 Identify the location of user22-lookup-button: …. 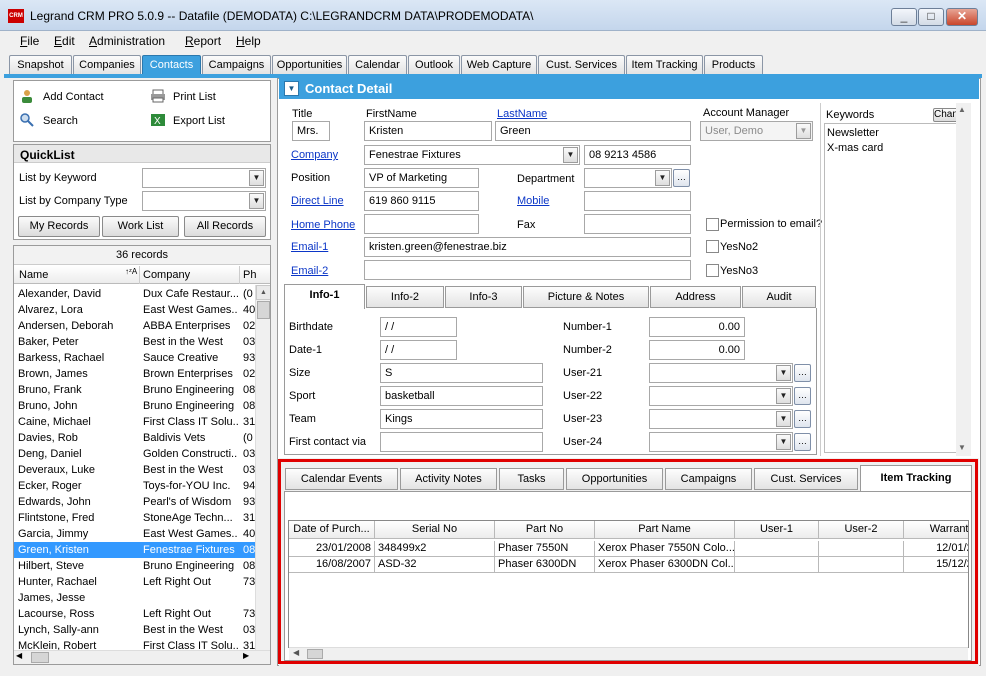
(802, 396).